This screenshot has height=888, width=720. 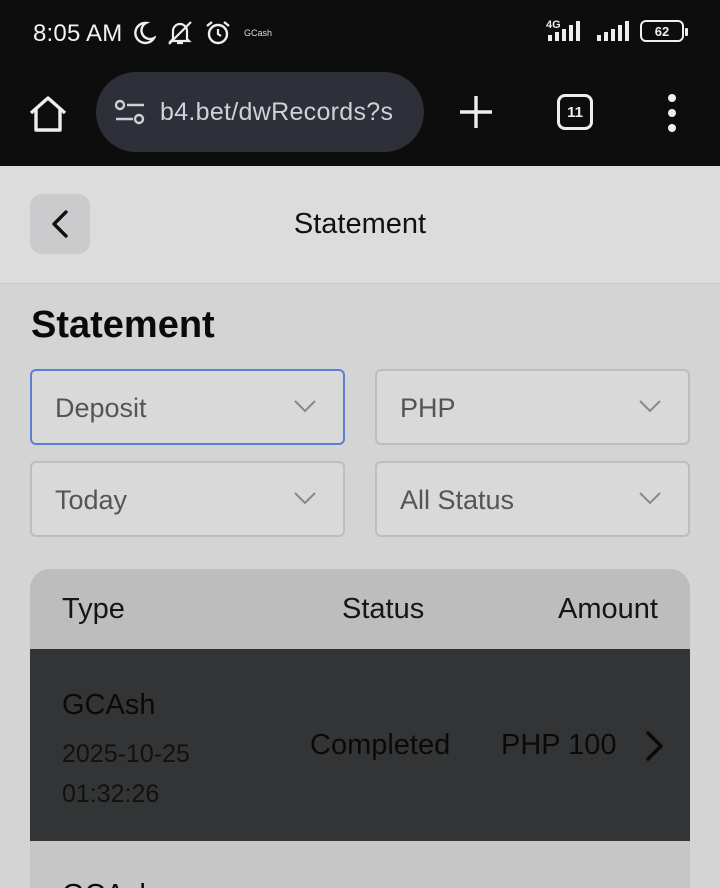 I want to click on gcash-notification-label: GCash, so click(x=258, y=33).